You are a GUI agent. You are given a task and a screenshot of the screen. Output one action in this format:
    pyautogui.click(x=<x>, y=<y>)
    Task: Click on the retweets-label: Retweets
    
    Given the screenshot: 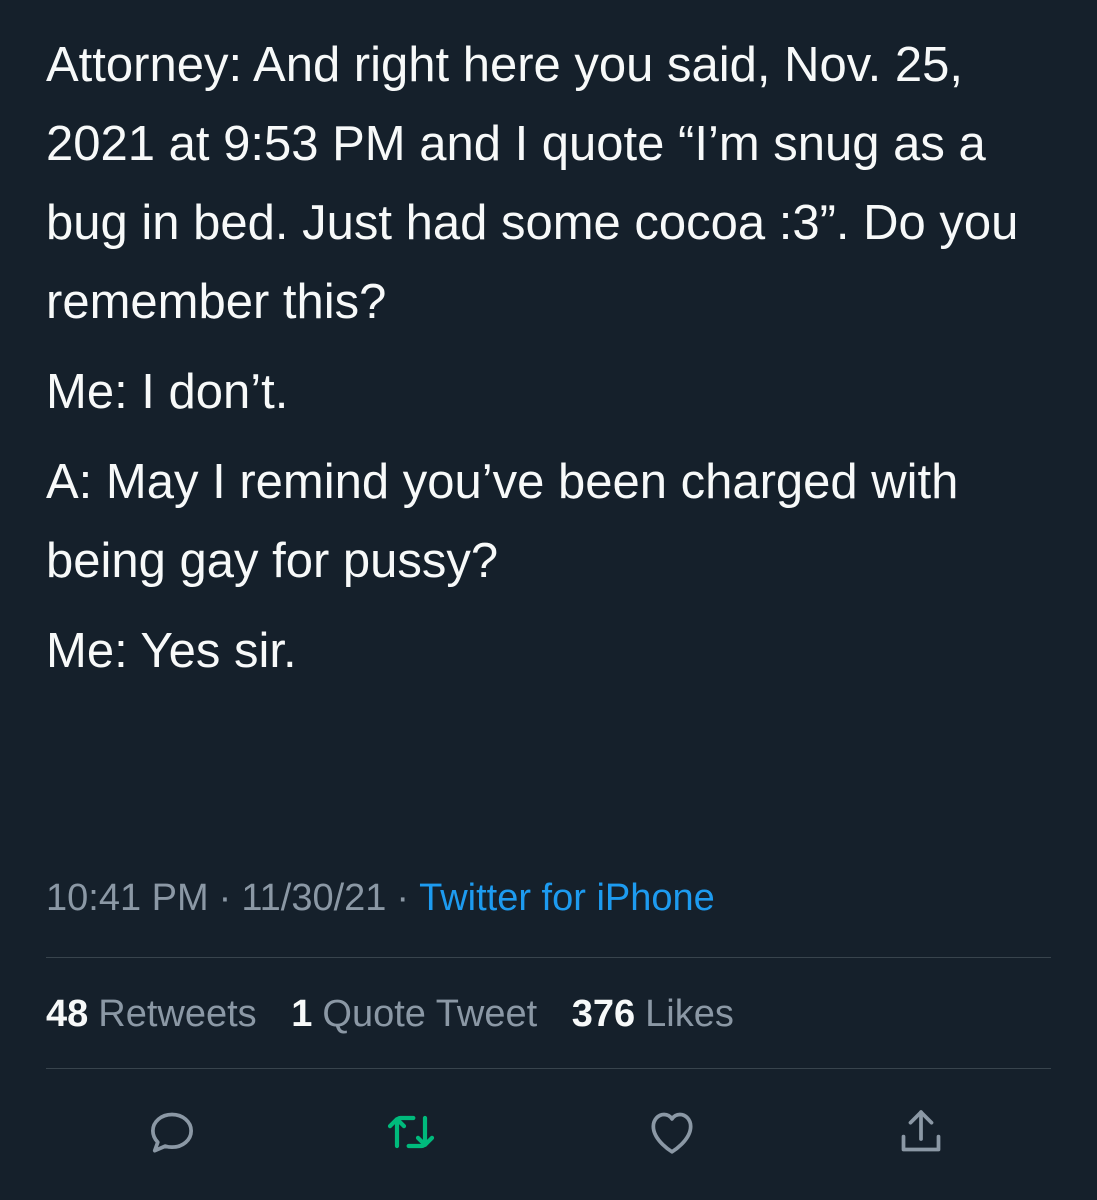 What is the action you would take?
    pyautogui.click(x=177, y=1014)
    